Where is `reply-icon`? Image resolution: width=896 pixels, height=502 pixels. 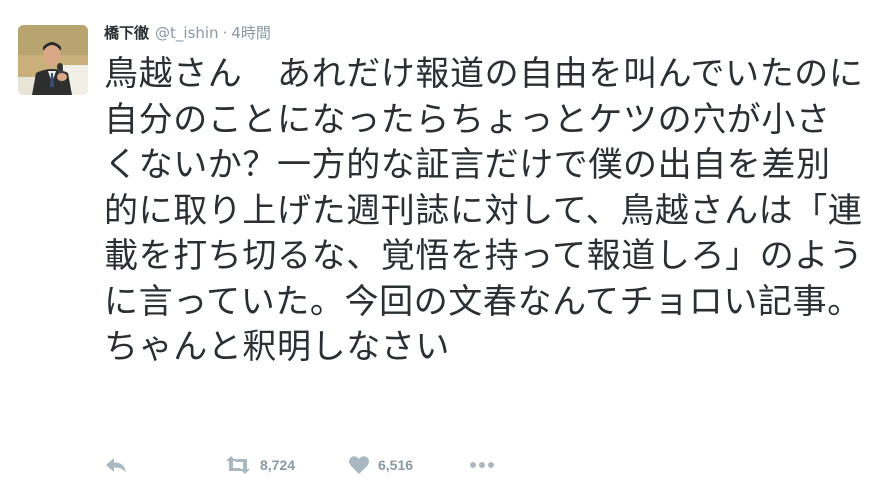 reply-icon is located at coordinates (116, 465).